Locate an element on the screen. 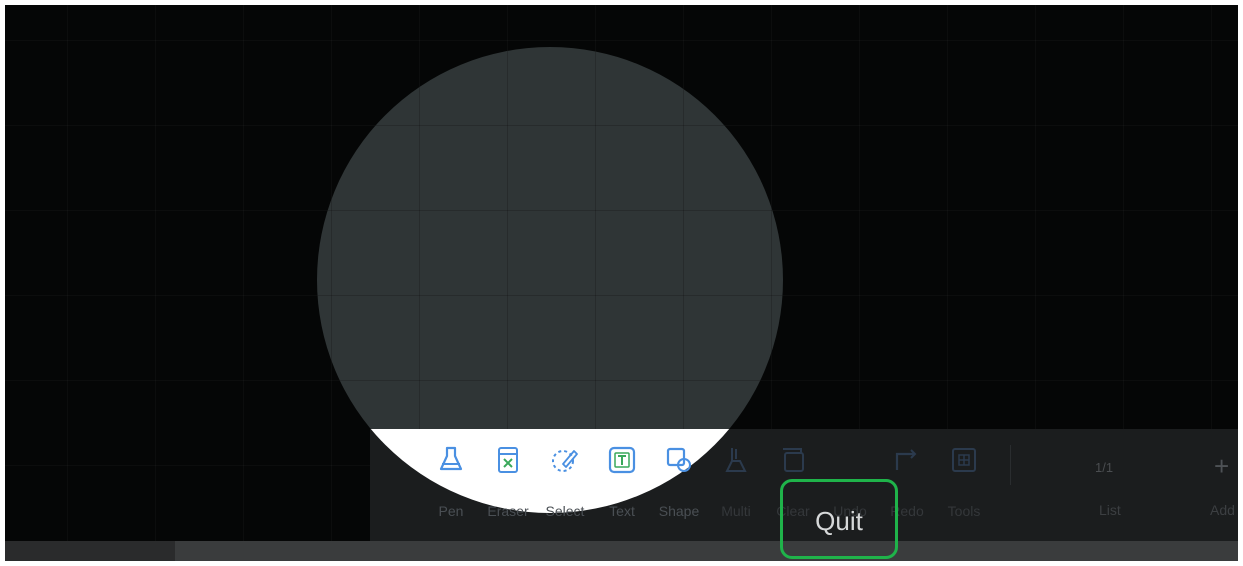 This screenshot has height=566, width=1243. tool-shape-button: Shape is located at coordinates (679, 484).